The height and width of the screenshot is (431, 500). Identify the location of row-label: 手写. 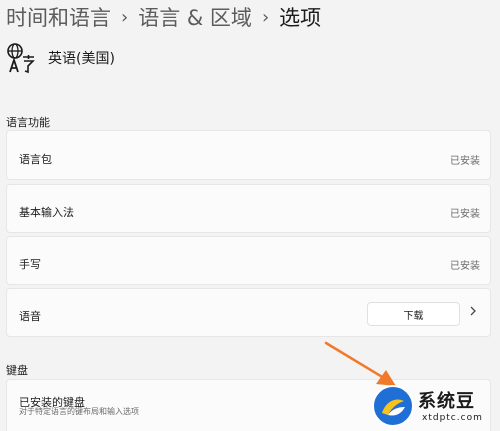
(30, 264).